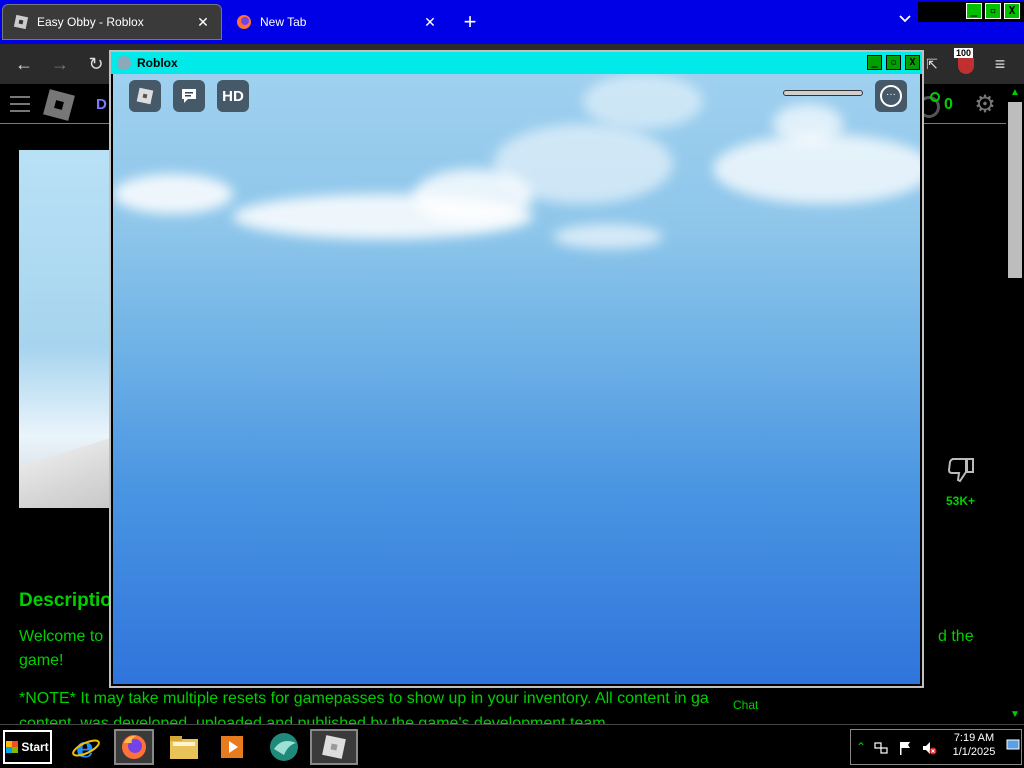  What do you see at coordinates (974, 745) in the screenshot?
I see `taskbar-clock: 7:19 AM 1/1/2025` at bounding box center [974, 745].